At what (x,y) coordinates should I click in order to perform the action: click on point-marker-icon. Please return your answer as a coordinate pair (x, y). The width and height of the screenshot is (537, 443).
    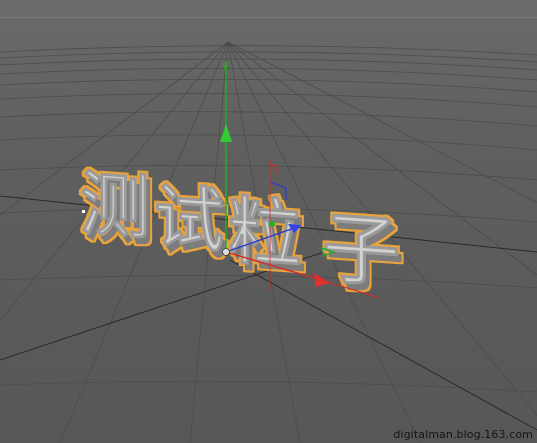
    Looking at the image, I should click on (83, 211).